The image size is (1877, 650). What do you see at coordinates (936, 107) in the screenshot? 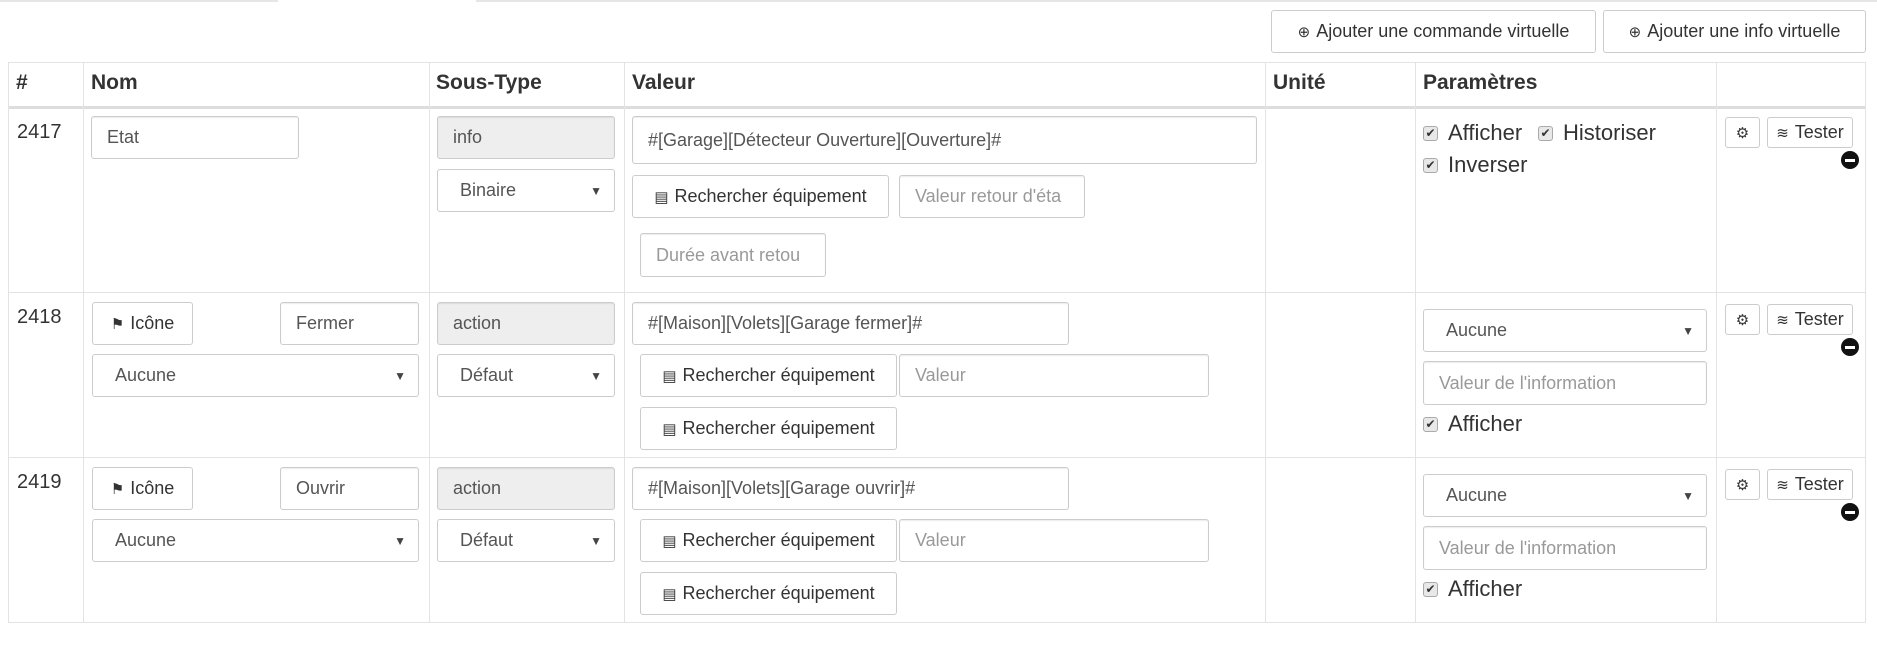
I see `header-divider` at bounding box center [936, 107].